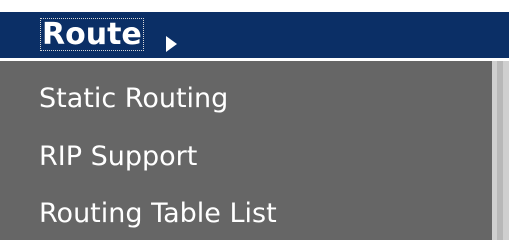  I want to click on chevron-right-icon, so click(171, 44).